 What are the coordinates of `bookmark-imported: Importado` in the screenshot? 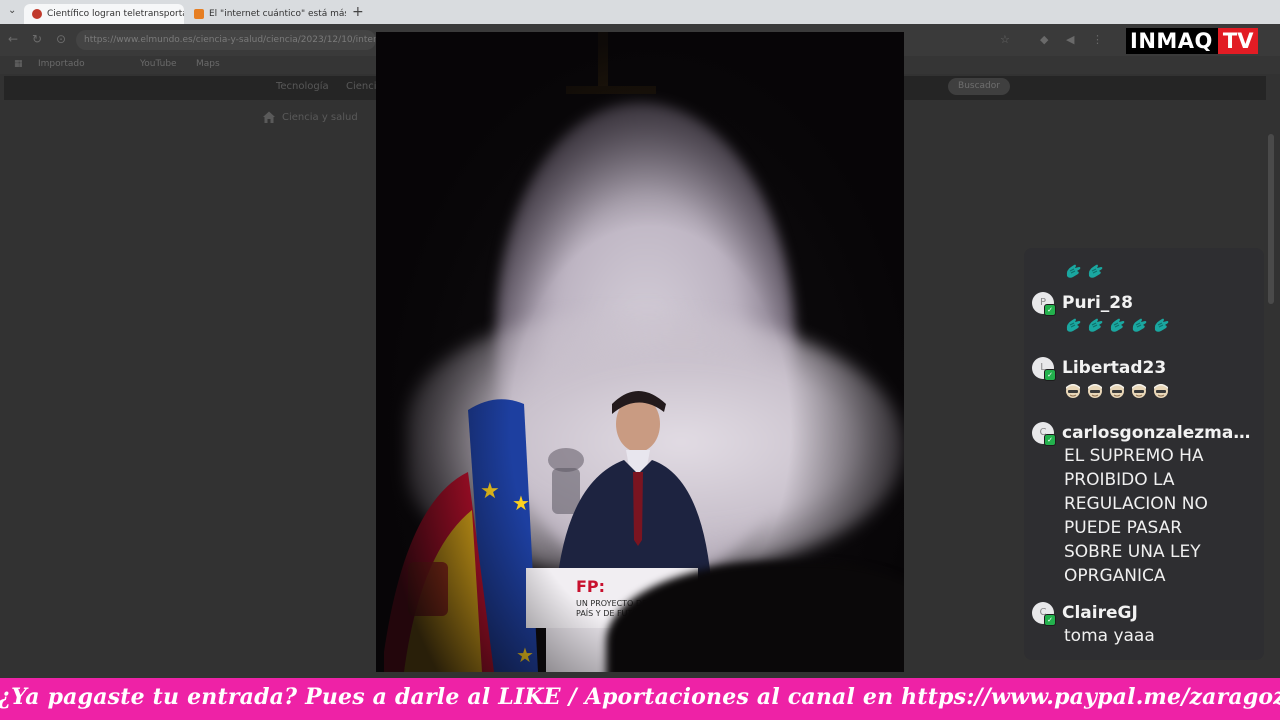 It's located at (61, 64).